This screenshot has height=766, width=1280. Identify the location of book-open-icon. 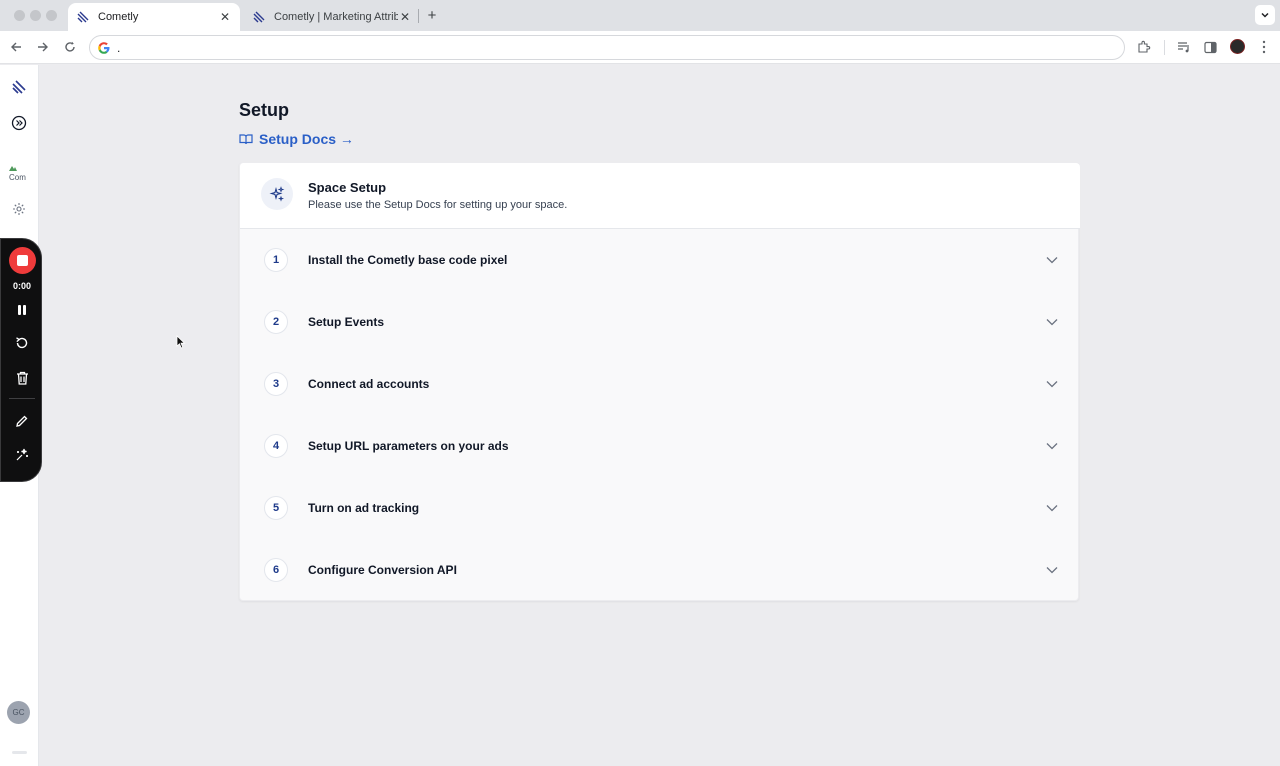
(246, 139).